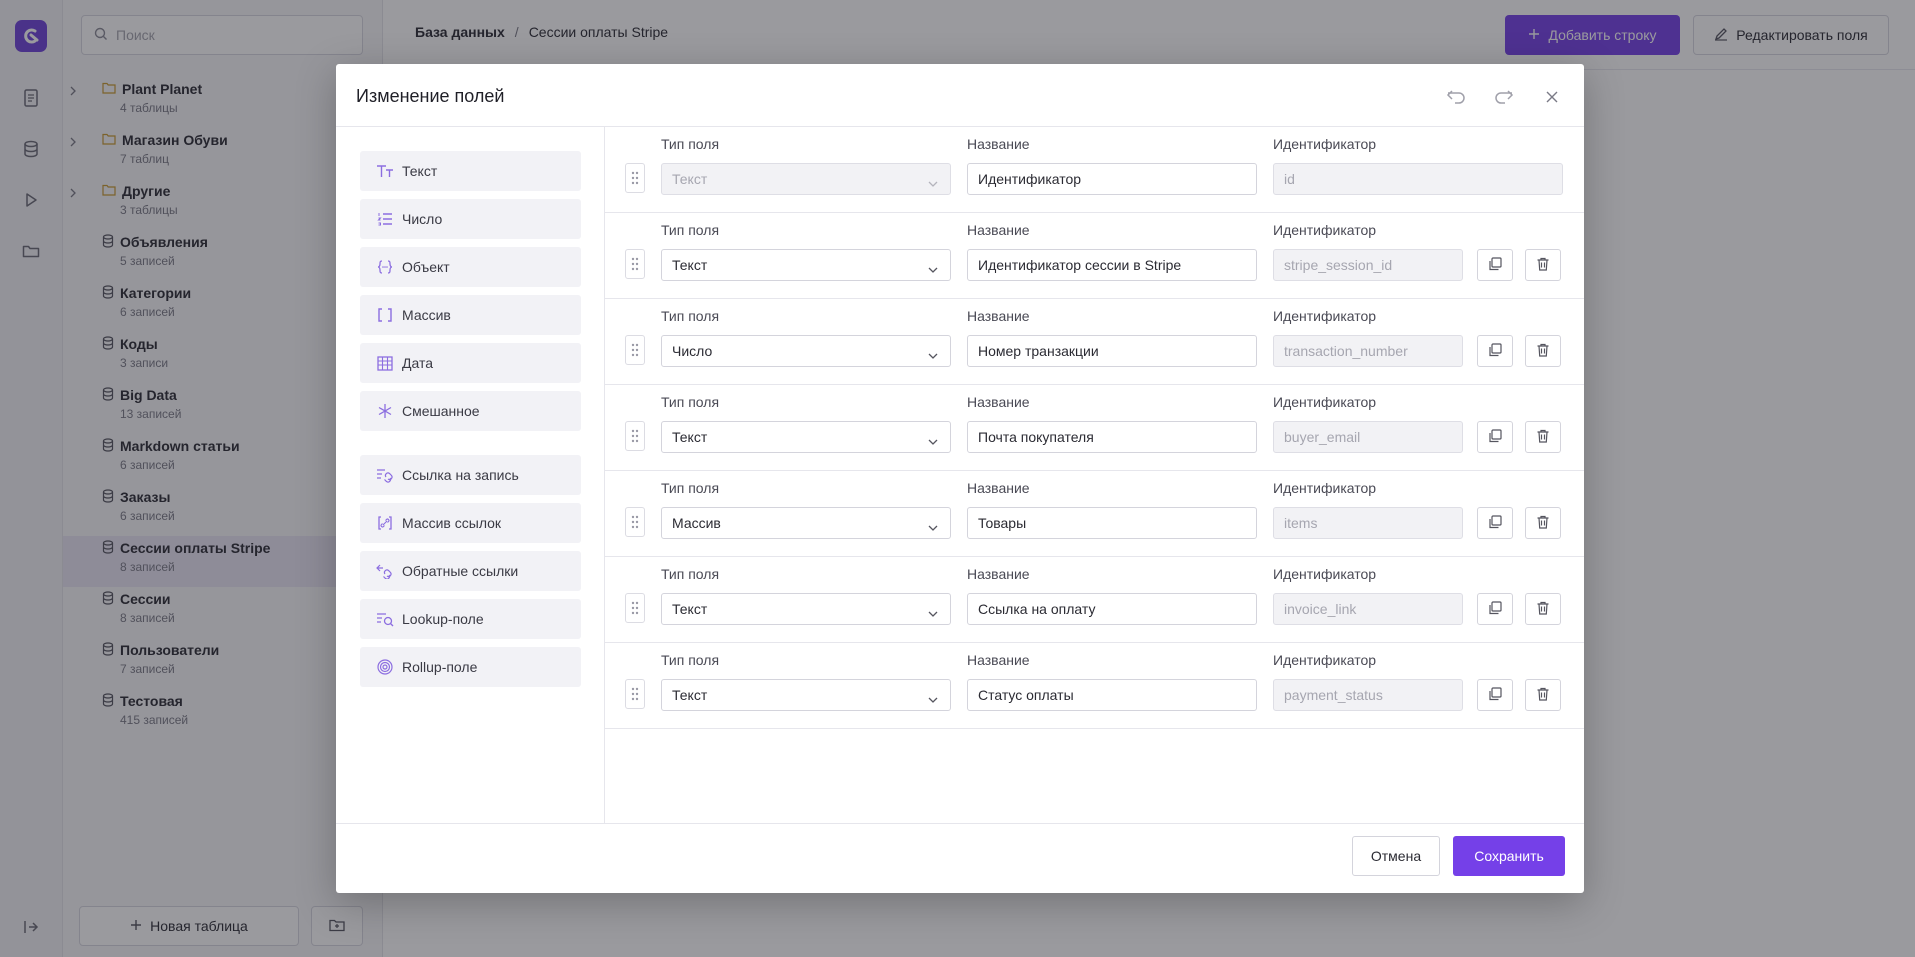  What do you see at coordinates (1504, 97) in the screenshot?
I see `redo-icon` at bounding box center [1504, 97].